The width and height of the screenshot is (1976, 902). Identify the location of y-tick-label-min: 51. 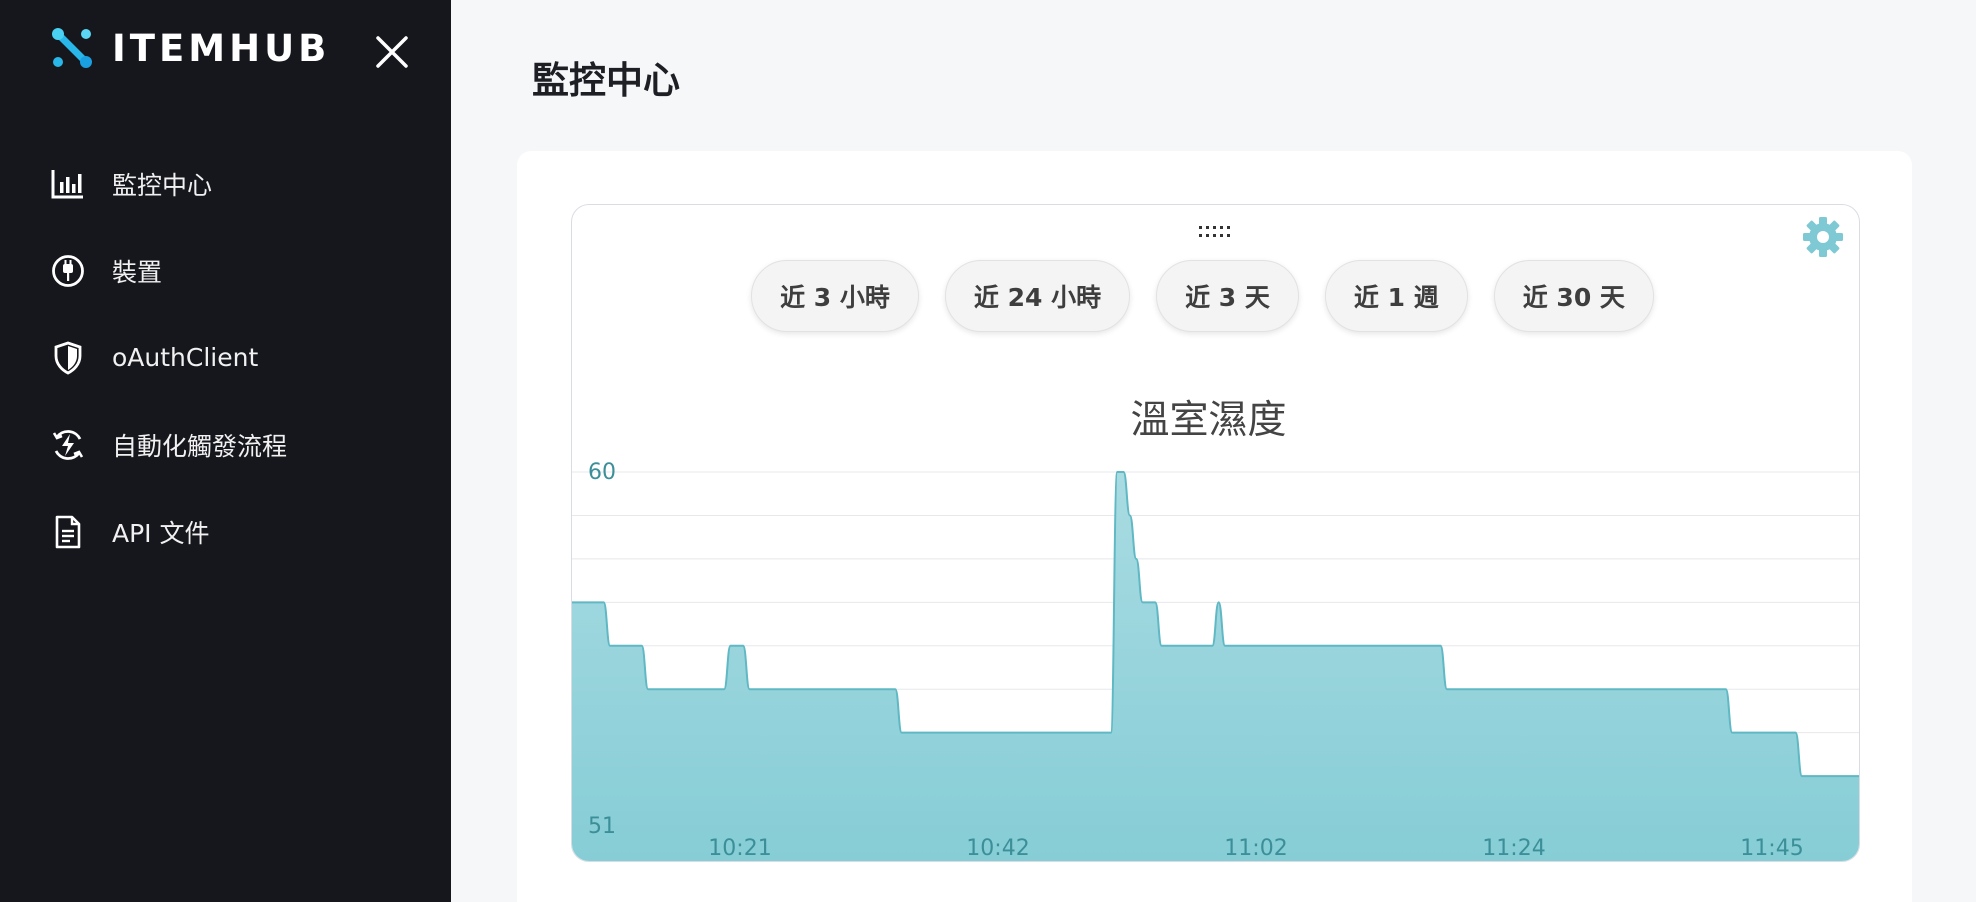
(602, 826).